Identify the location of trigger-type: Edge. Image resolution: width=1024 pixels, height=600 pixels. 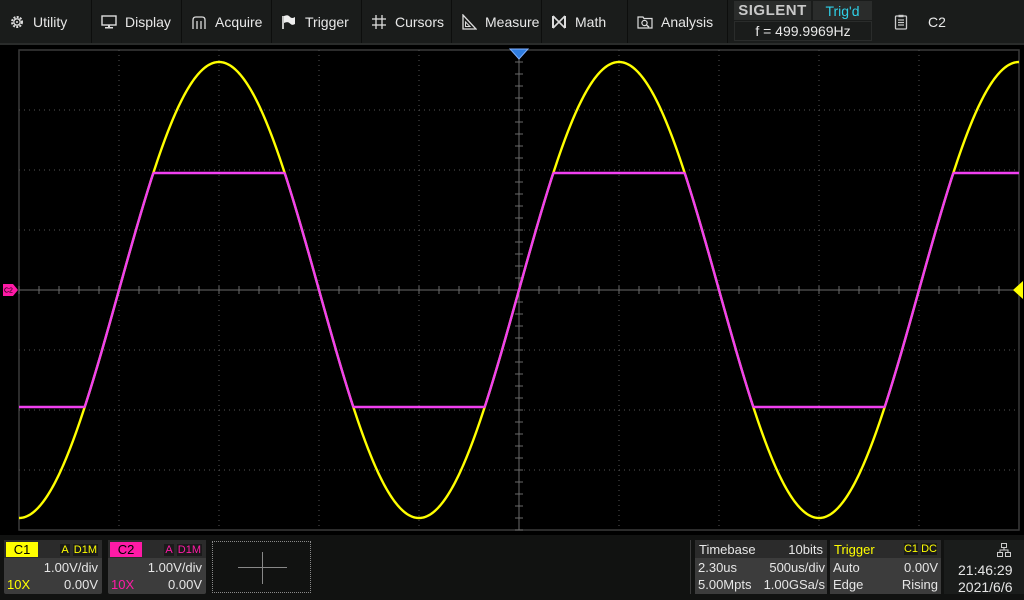
(848, 584).